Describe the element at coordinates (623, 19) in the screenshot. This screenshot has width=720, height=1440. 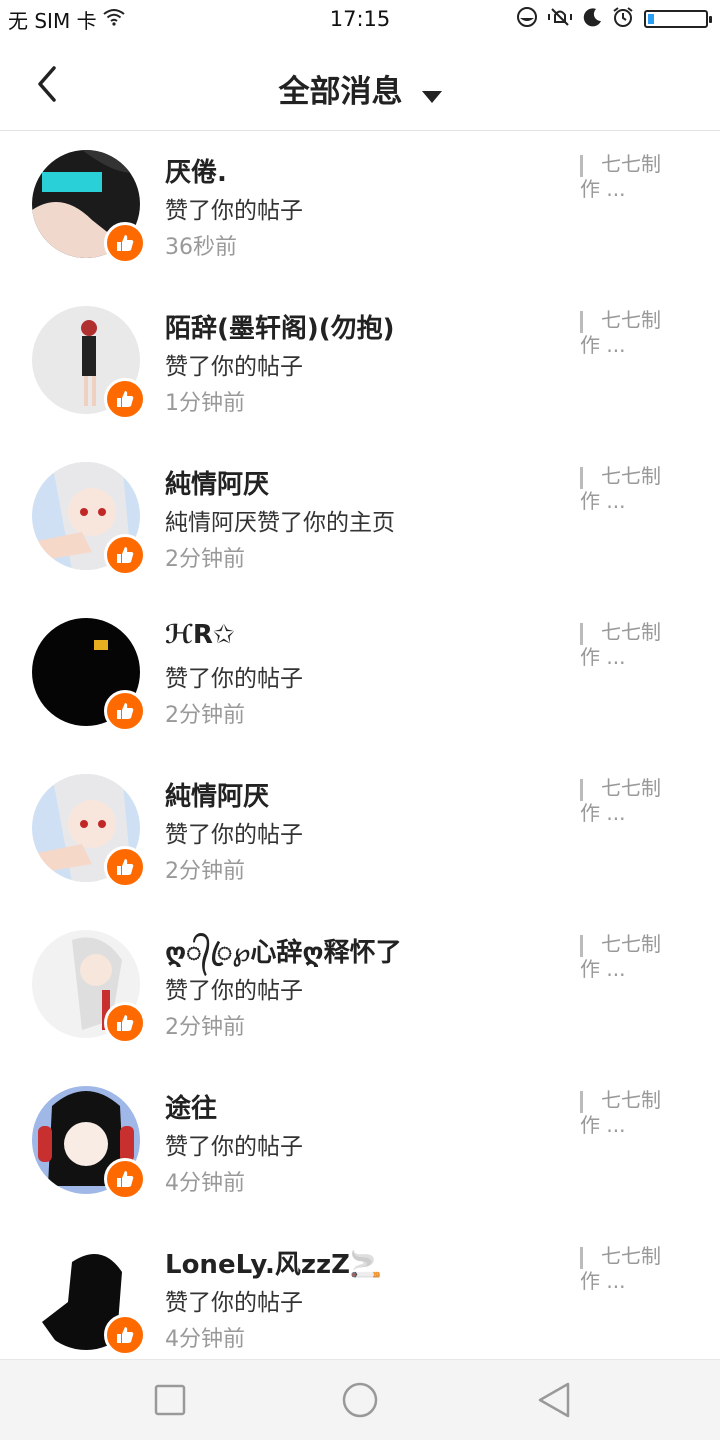
I see `alarm-icon` at that location.